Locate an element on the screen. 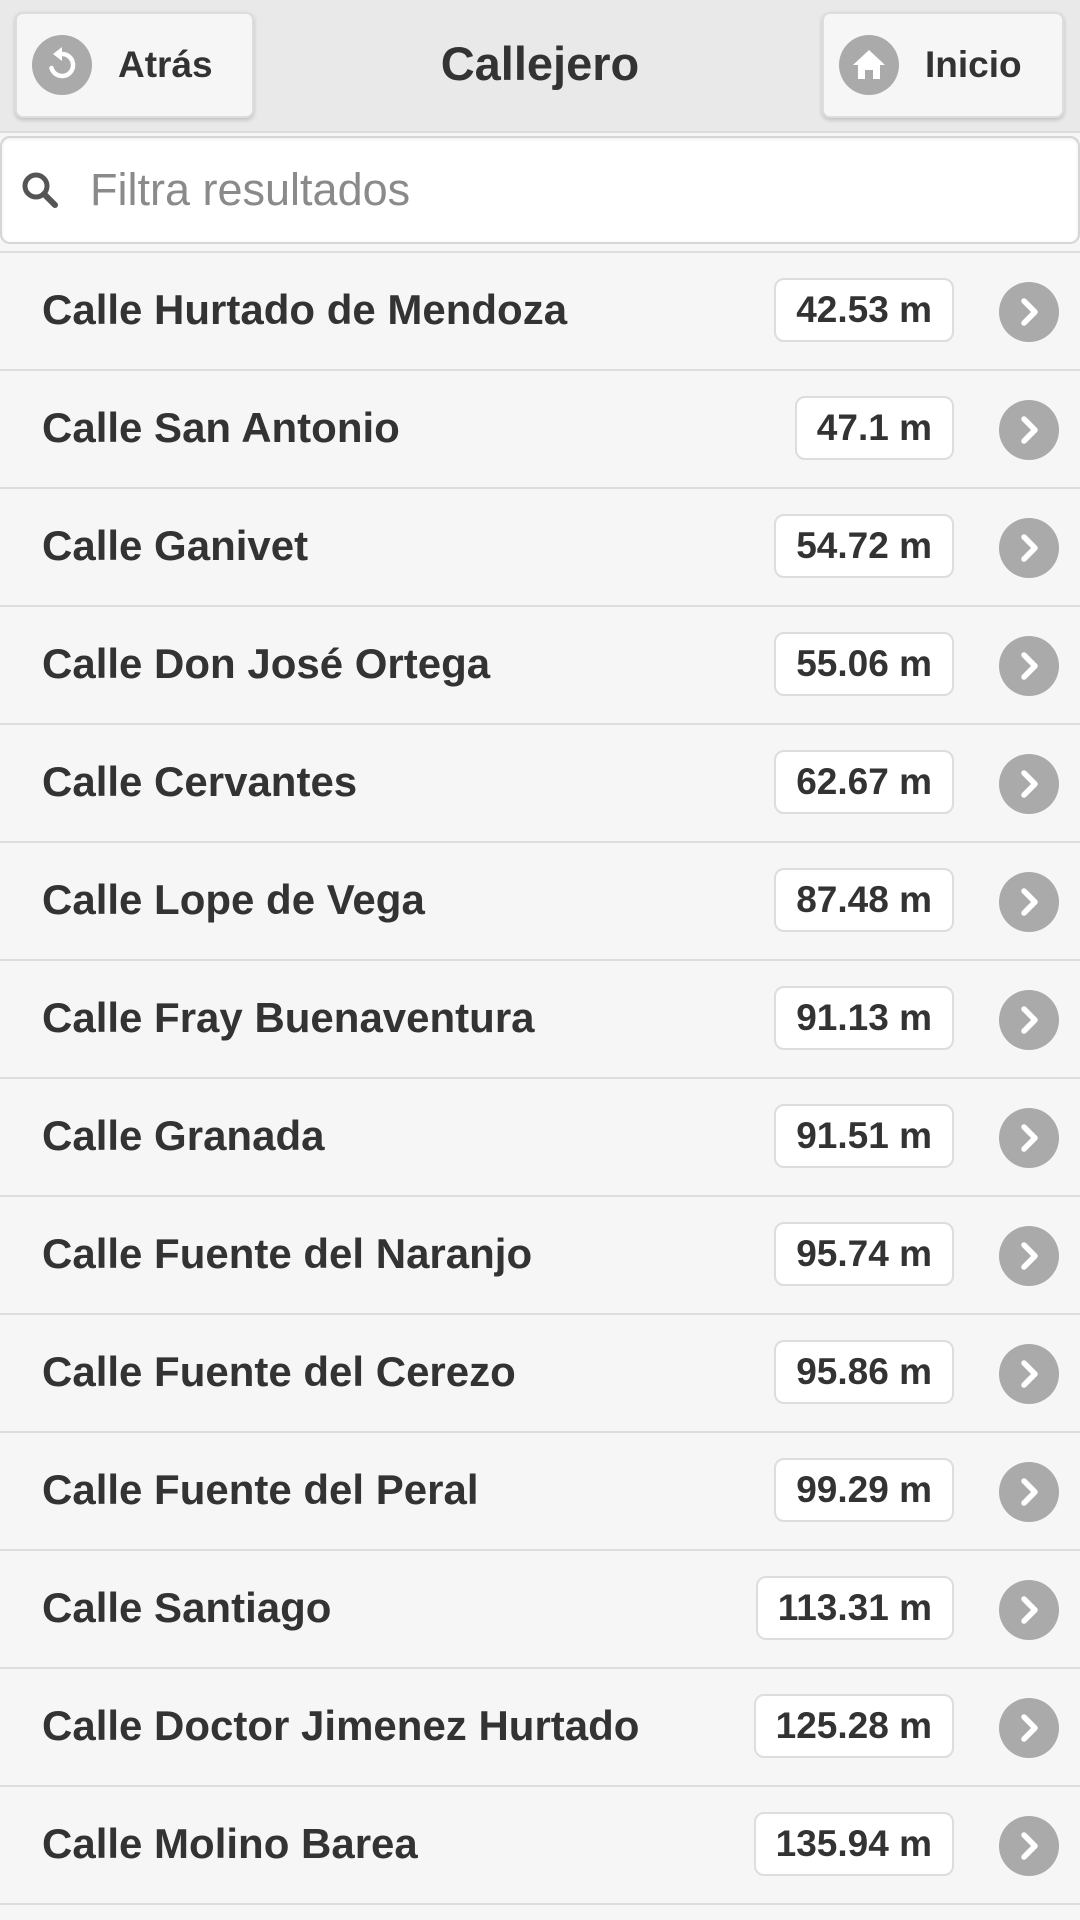  list-item: Calle Santiago 113.31 m is located at coordinates (540, 1610).